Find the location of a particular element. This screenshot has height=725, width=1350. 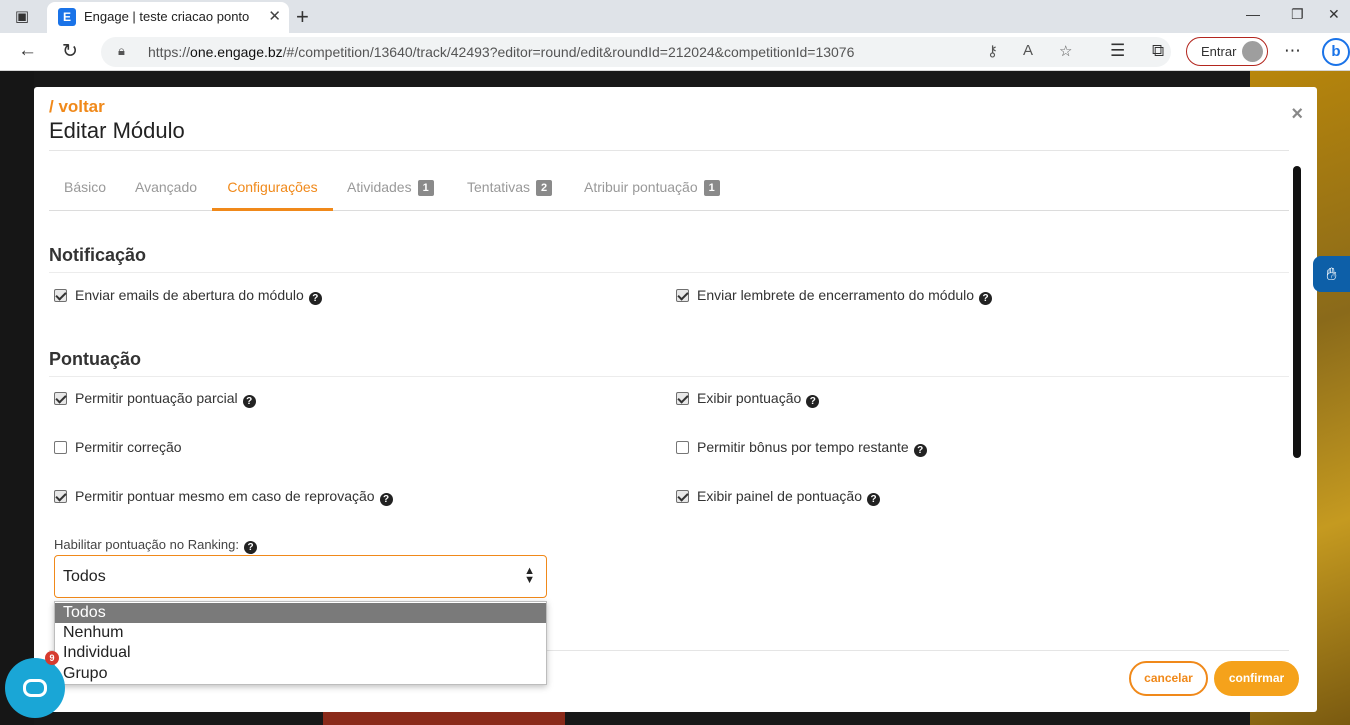

browser-tab: E Engage | teste criacao ponto ✕ is located at coordinates (168, 17).